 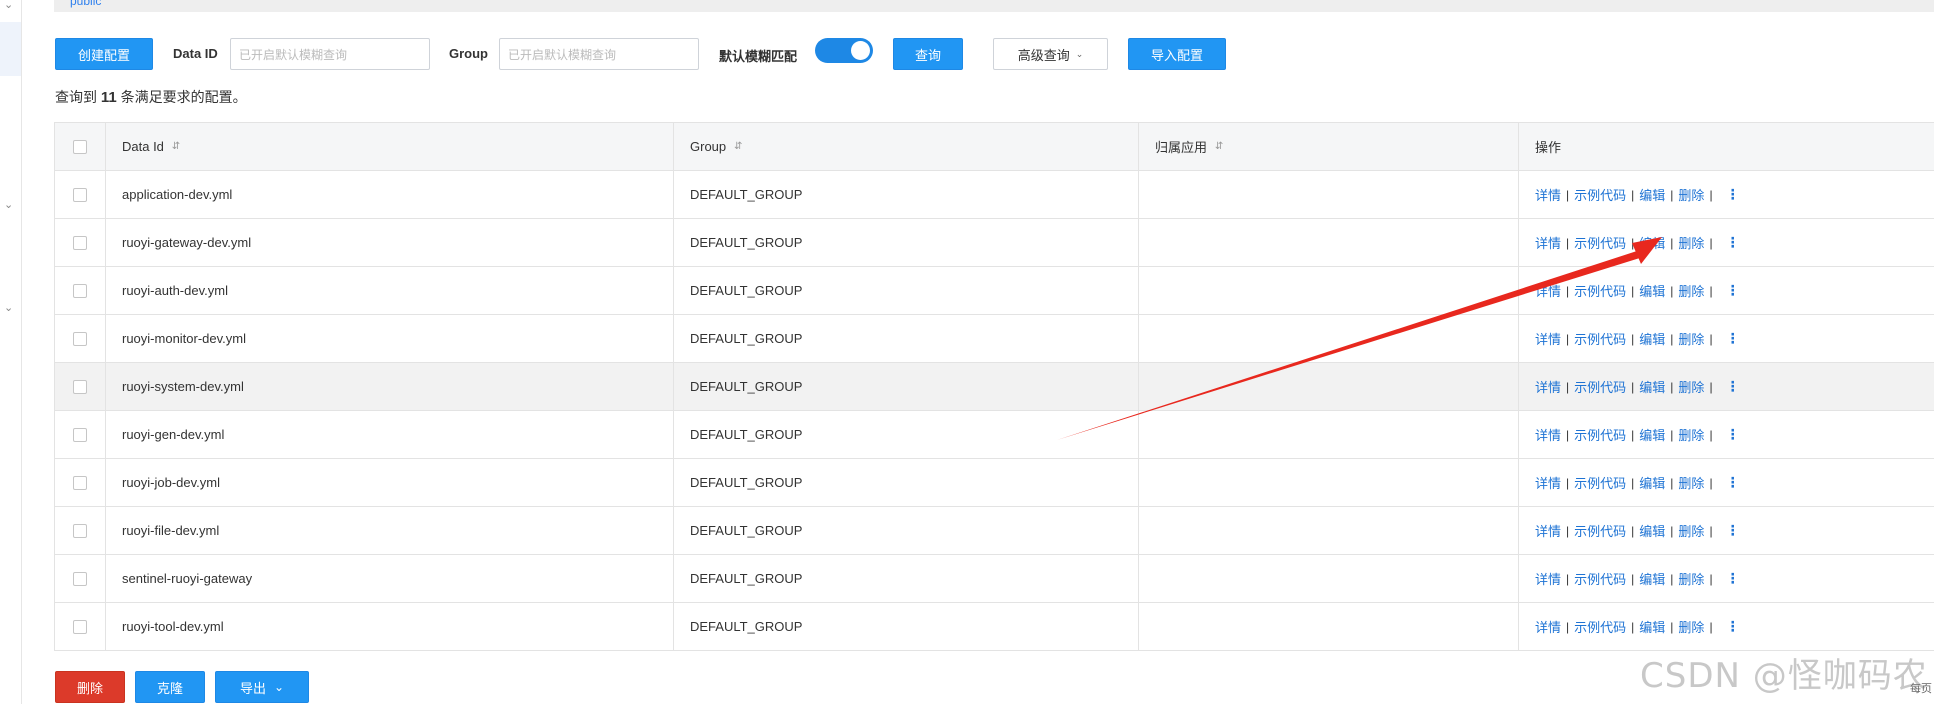 I want to click on namespace-link: public, so click(x=85, y=4).